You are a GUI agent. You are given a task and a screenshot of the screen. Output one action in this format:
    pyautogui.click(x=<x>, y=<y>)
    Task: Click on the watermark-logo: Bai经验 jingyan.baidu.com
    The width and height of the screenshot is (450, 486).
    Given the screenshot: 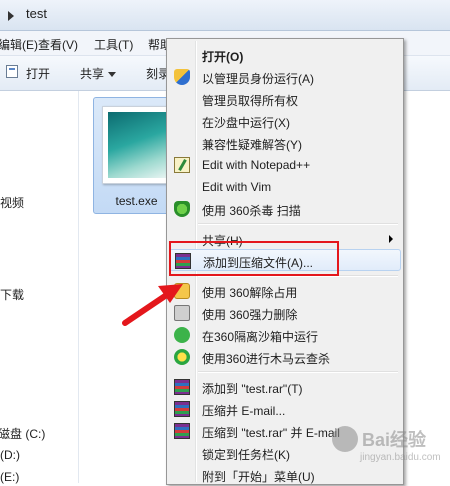 What is the action you would take?
    pyautogui.click(x=387, y=445)
    